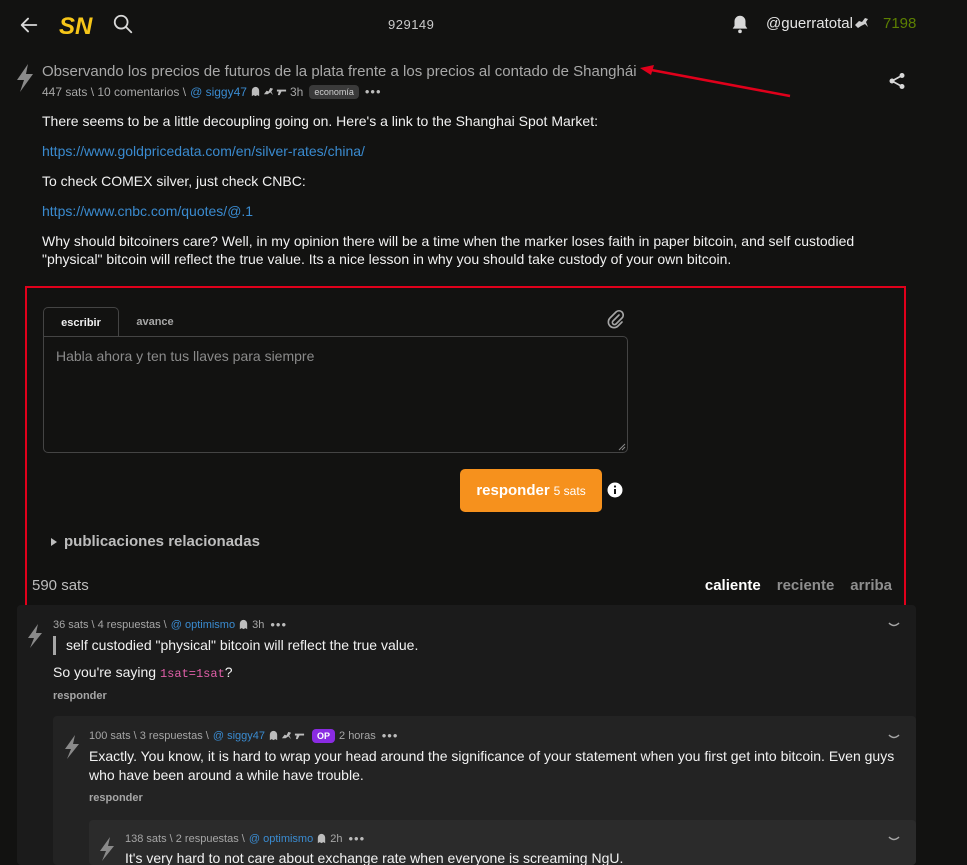  What do you see at coordinates (114, 92) in the screenshot?
I see `post-stats: 447 sats \ 10 comentarios \` at bounding box center [114, 92].